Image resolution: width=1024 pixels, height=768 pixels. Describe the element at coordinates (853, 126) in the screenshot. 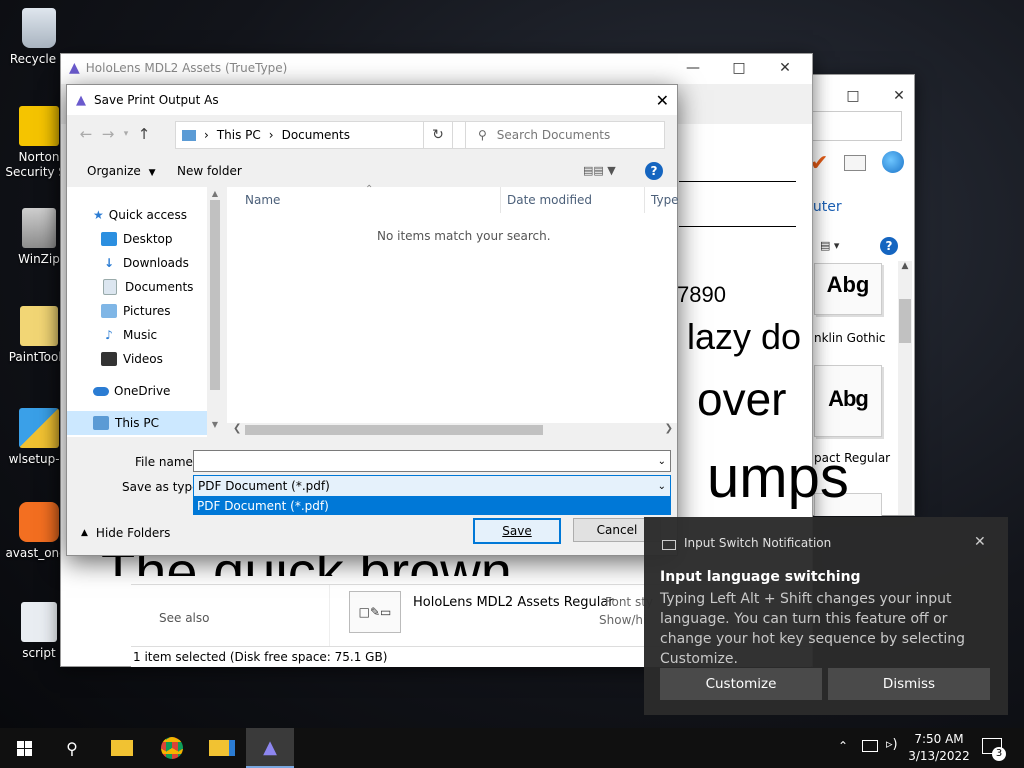

I see `fonts-search-box` at that location.